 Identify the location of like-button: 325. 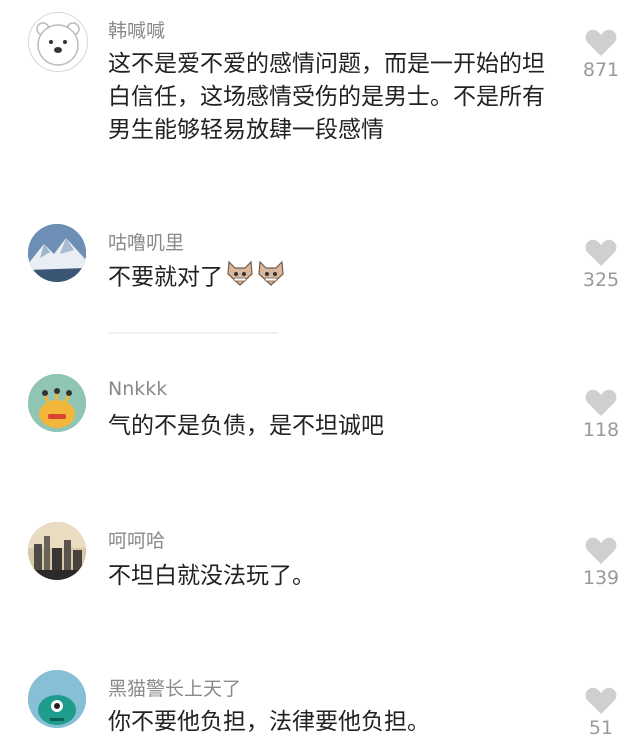
(601, 264).